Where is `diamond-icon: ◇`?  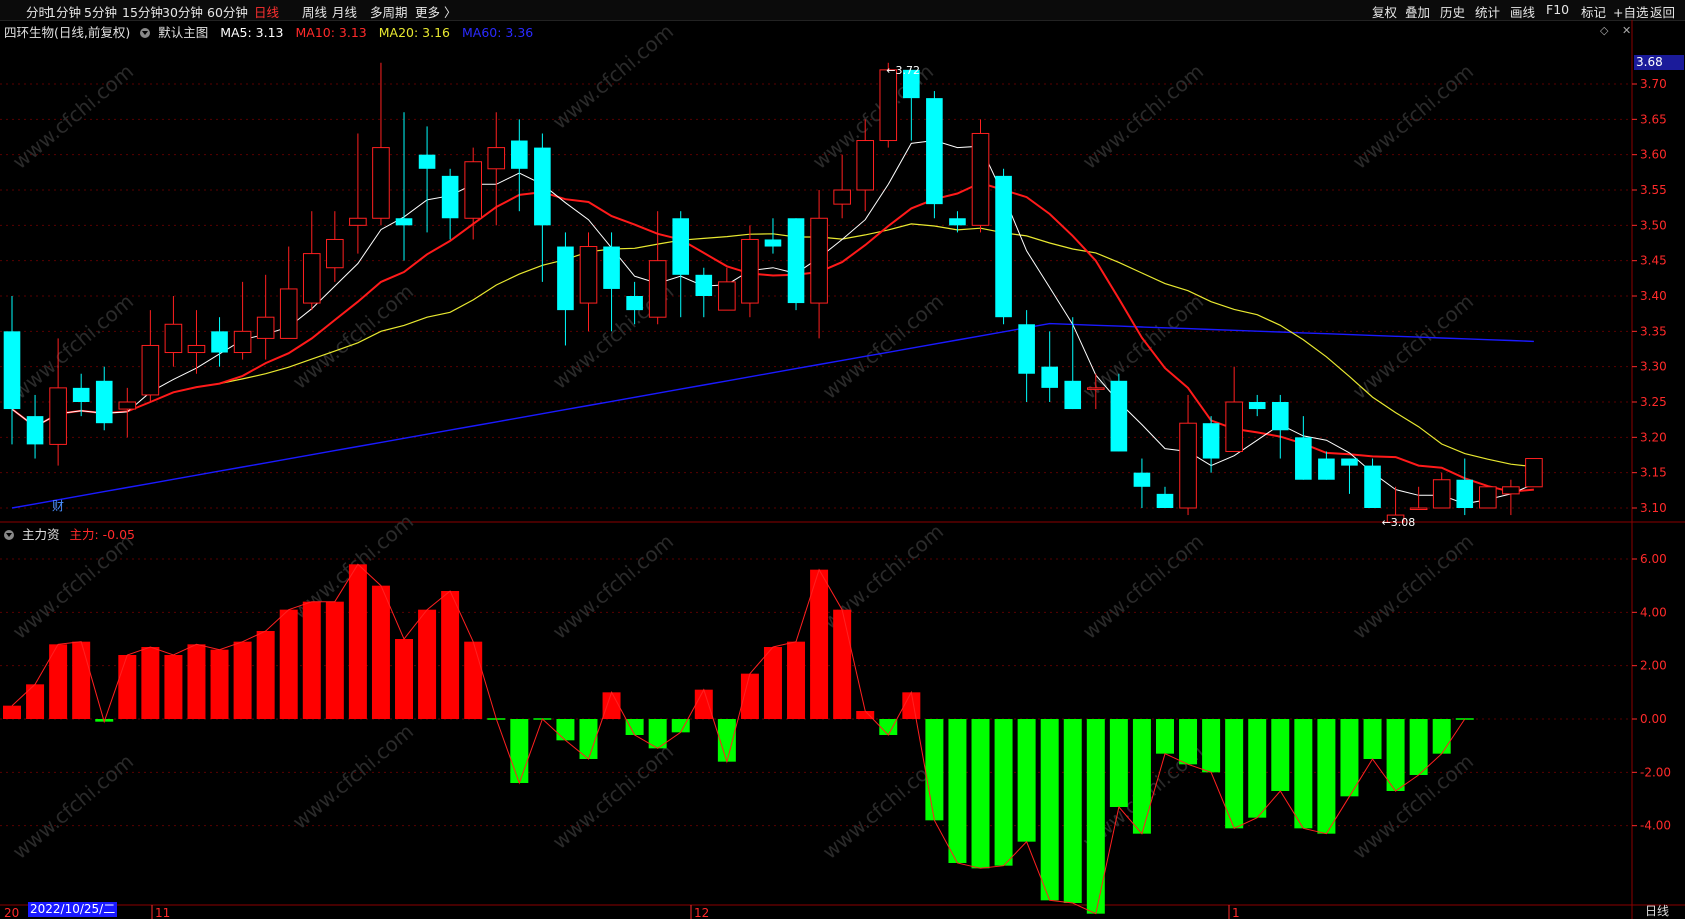
diamond-icon: ◇ is located at coordinates (1604, 30).